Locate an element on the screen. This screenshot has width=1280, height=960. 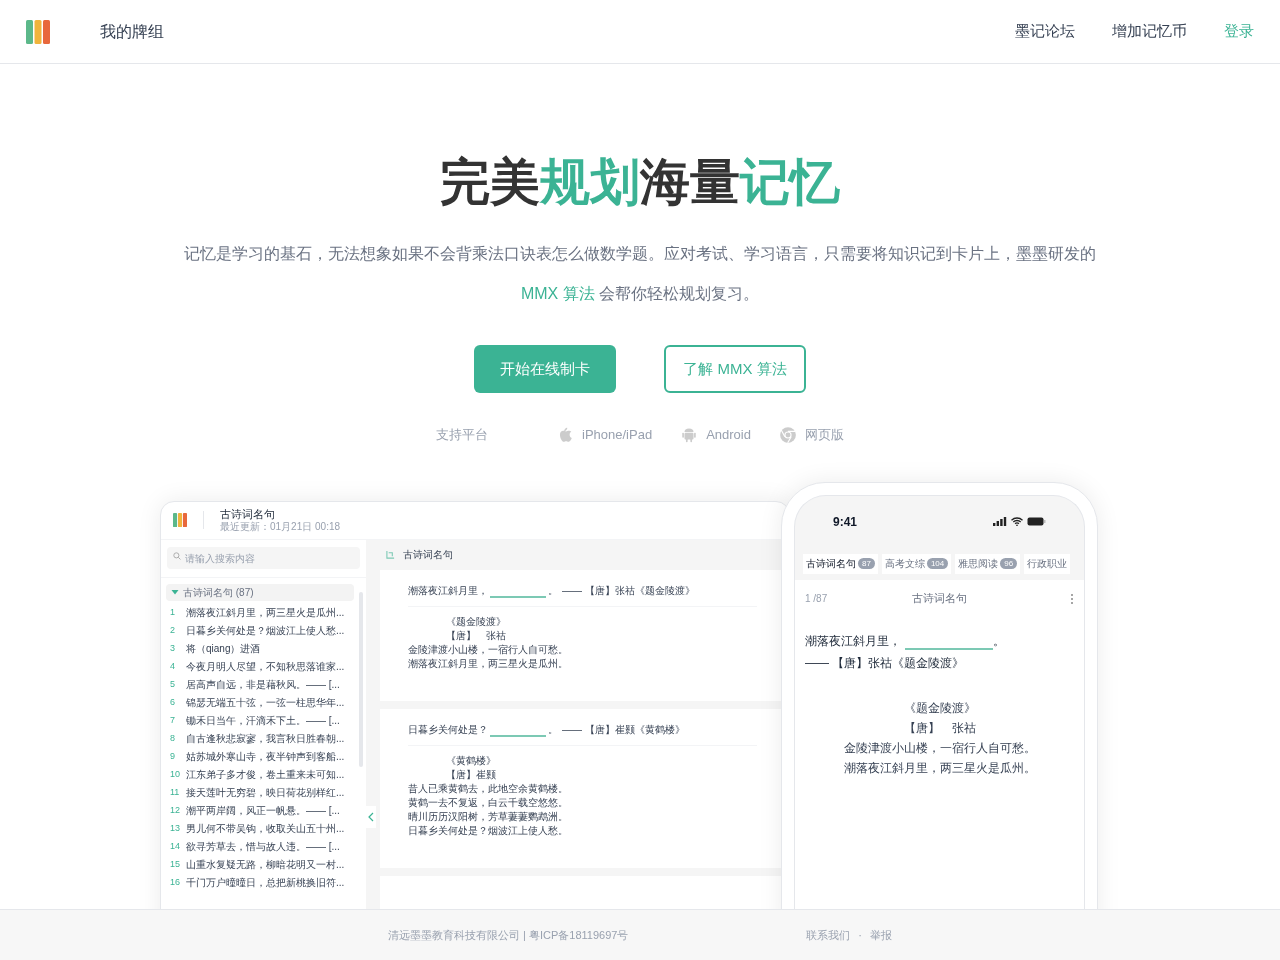
poem-line: 日暮乡关何处是？烟波江上使人愁。 is located at coordinates (488, 830).